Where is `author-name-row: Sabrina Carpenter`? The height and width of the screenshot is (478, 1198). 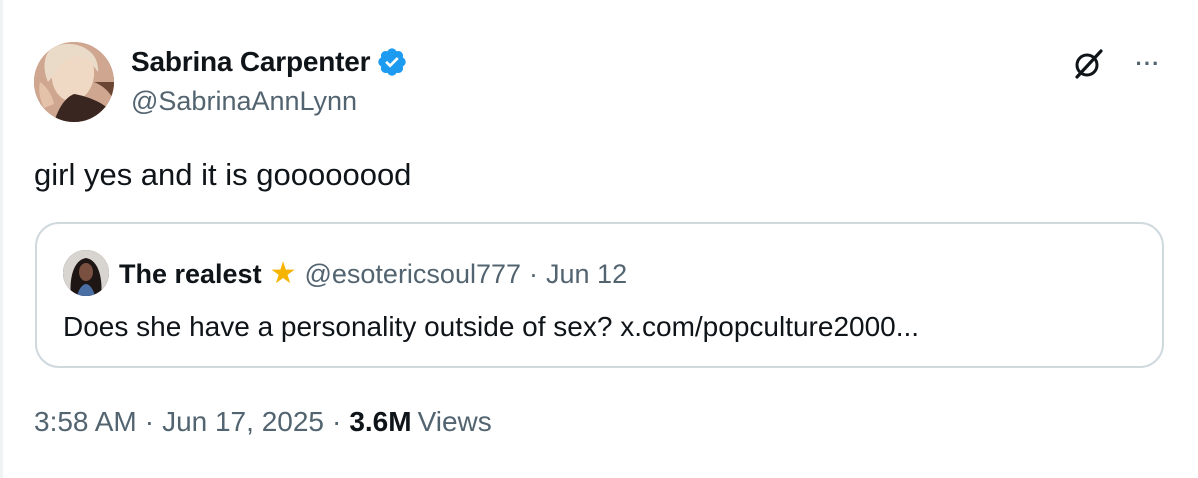 author-name-row: Sabrina Carpenter is located at coordinates (269, 62).